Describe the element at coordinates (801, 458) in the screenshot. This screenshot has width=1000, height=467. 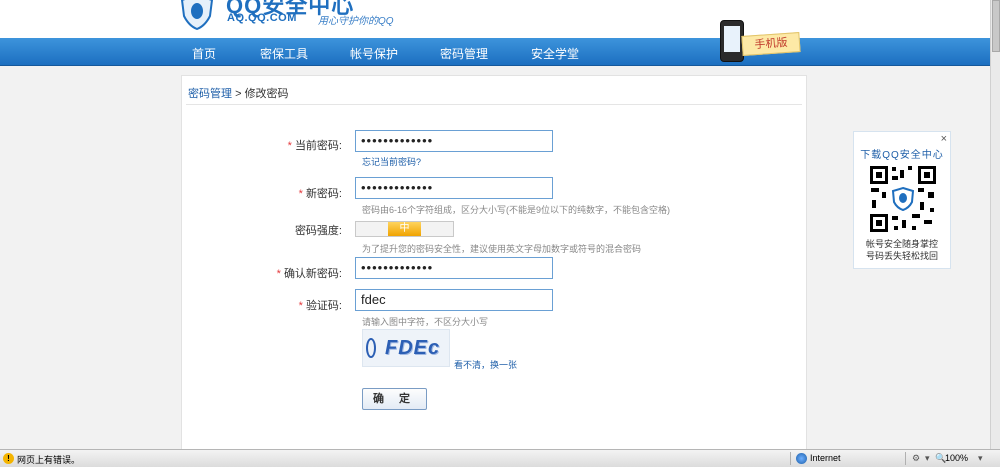
I see `globe-icon` at that location.